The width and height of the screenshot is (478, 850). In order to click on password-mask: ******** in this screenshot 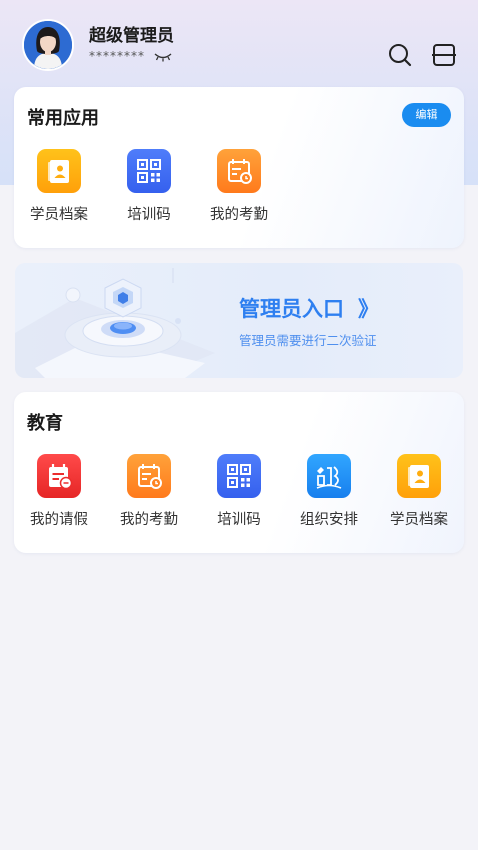, I will do `click(117, 56)`.